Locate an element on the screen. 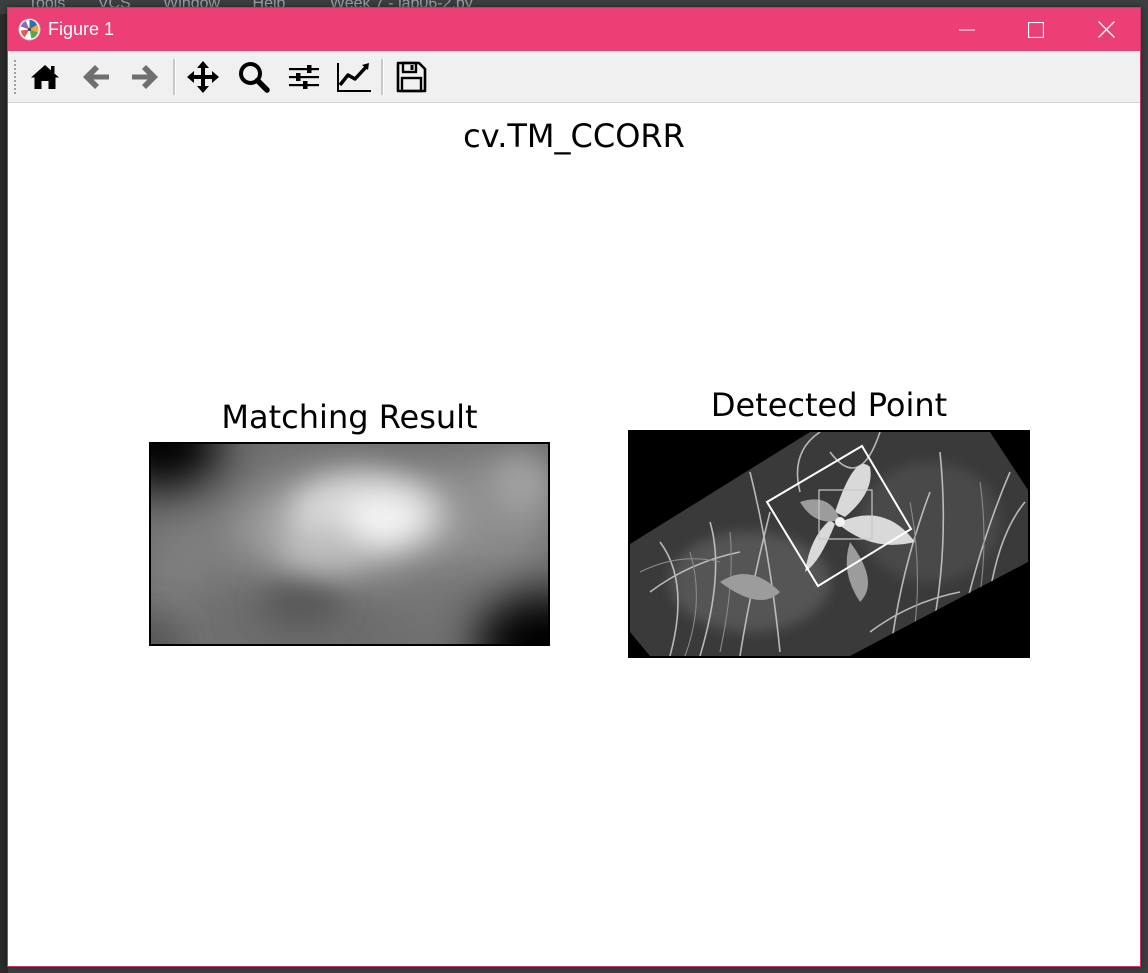  matplotlib-logo-icon is located at coordinates (29, 29).